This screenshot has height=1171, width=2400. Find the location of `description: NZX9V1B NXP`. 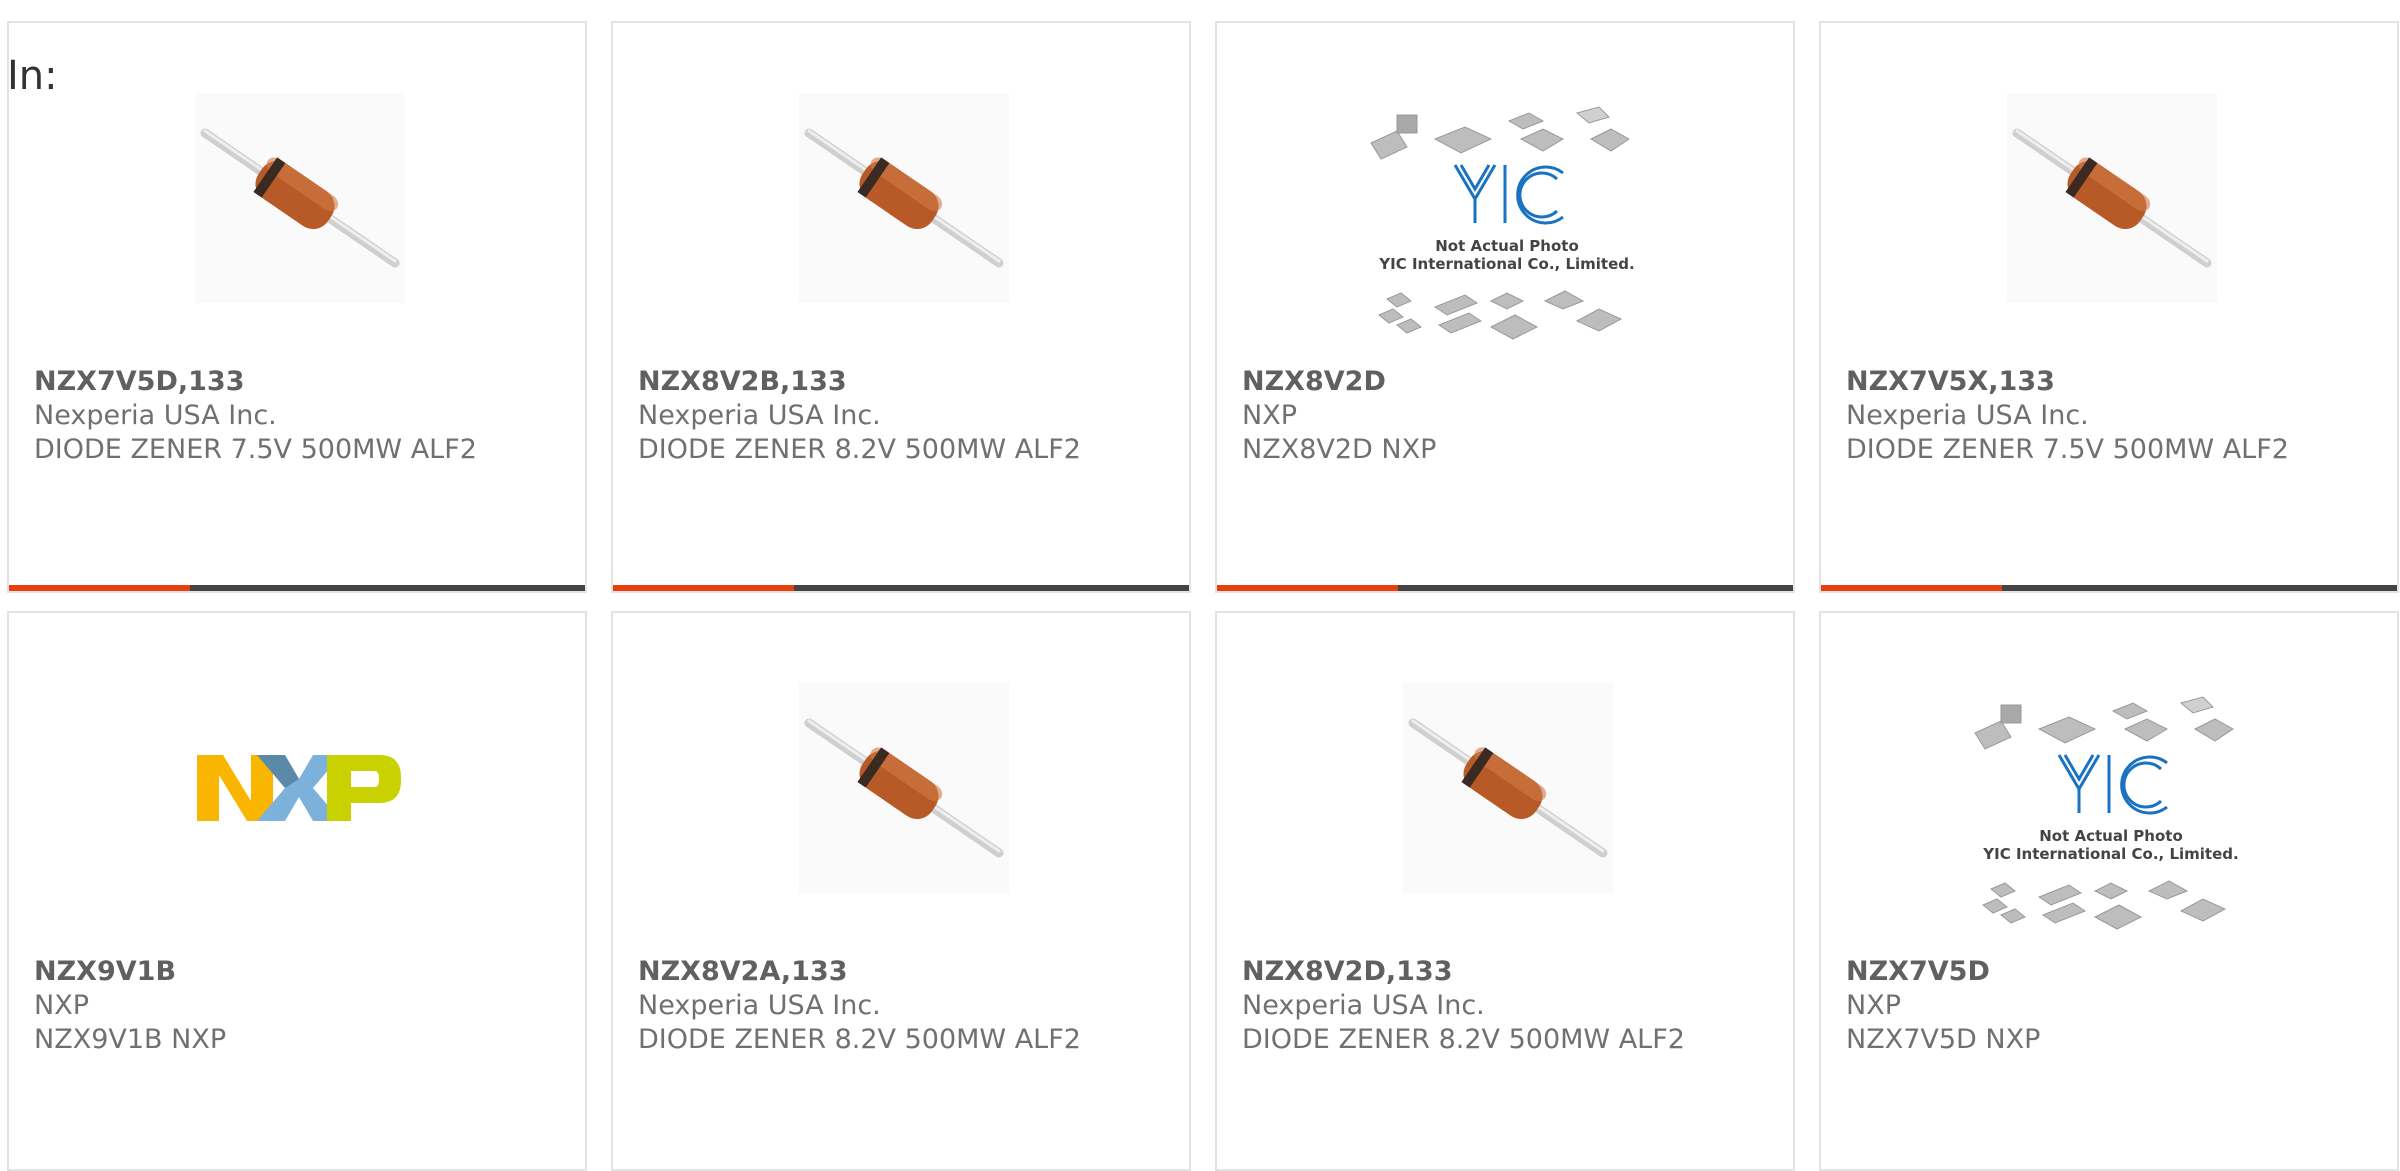

description: NZX9V1B NXP is located at coordinates (130, 1039).